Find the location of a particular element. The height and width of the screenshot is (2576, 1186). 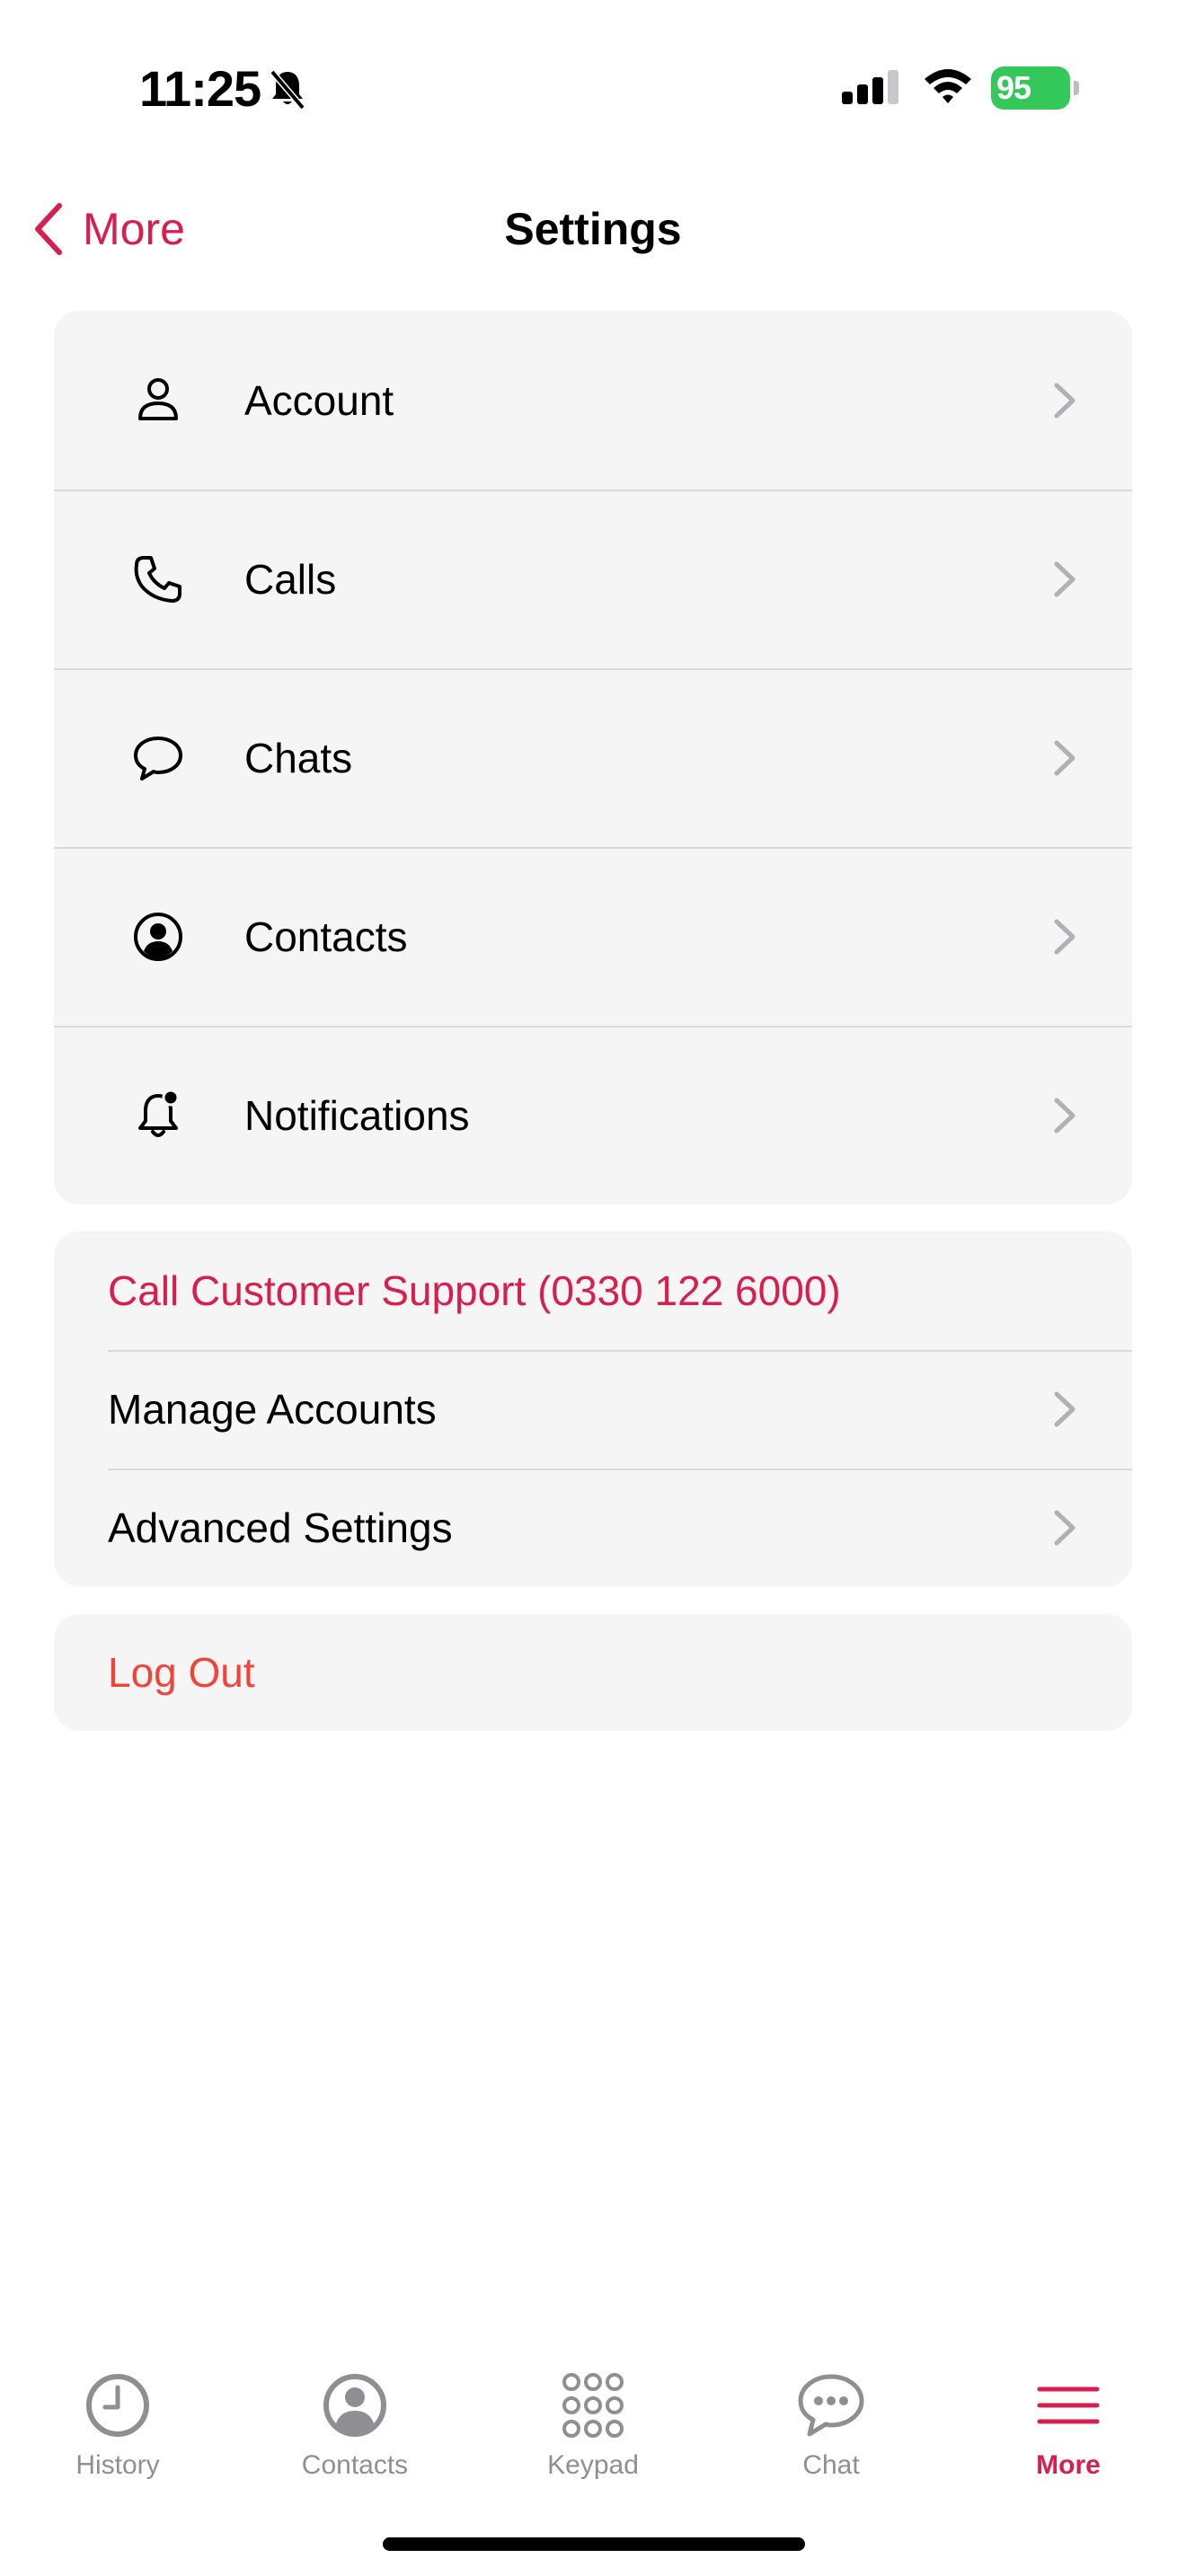

settings-row-label: Account is located at coordinates (319, 400).